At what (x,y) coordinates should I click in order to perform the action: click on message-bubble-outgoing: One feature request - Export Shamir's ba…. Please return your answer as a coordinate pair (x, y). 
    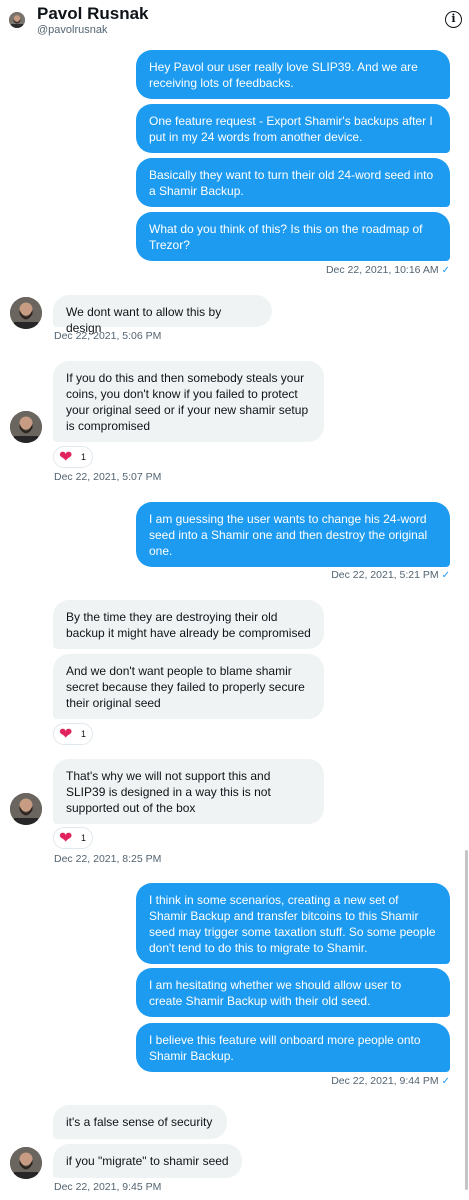
    Looking at the image, I should click on (293, 128).